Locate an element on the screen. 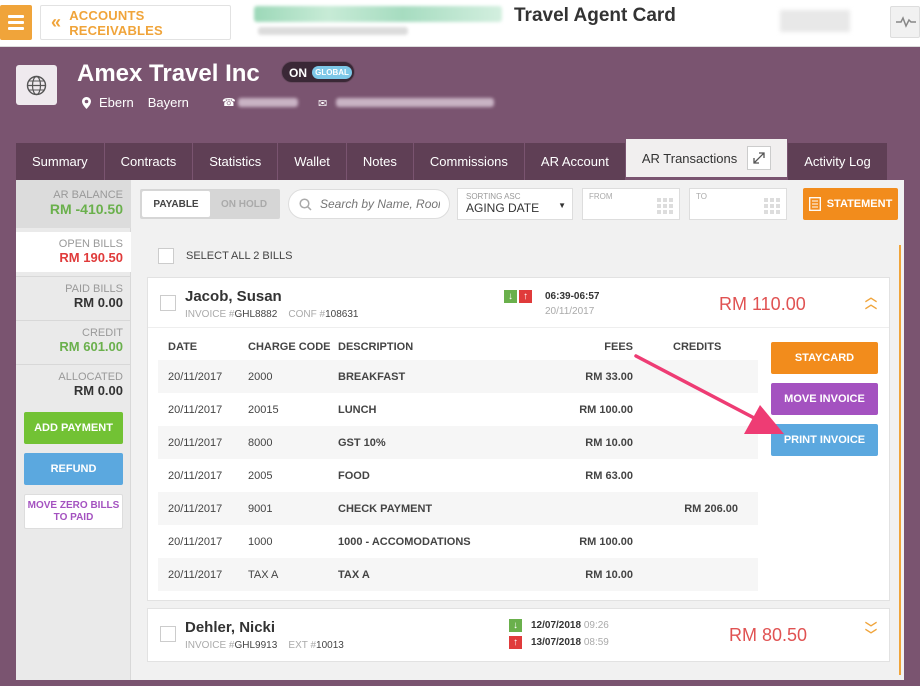  ext-number: 10013 is located at coordinates (330, 645).